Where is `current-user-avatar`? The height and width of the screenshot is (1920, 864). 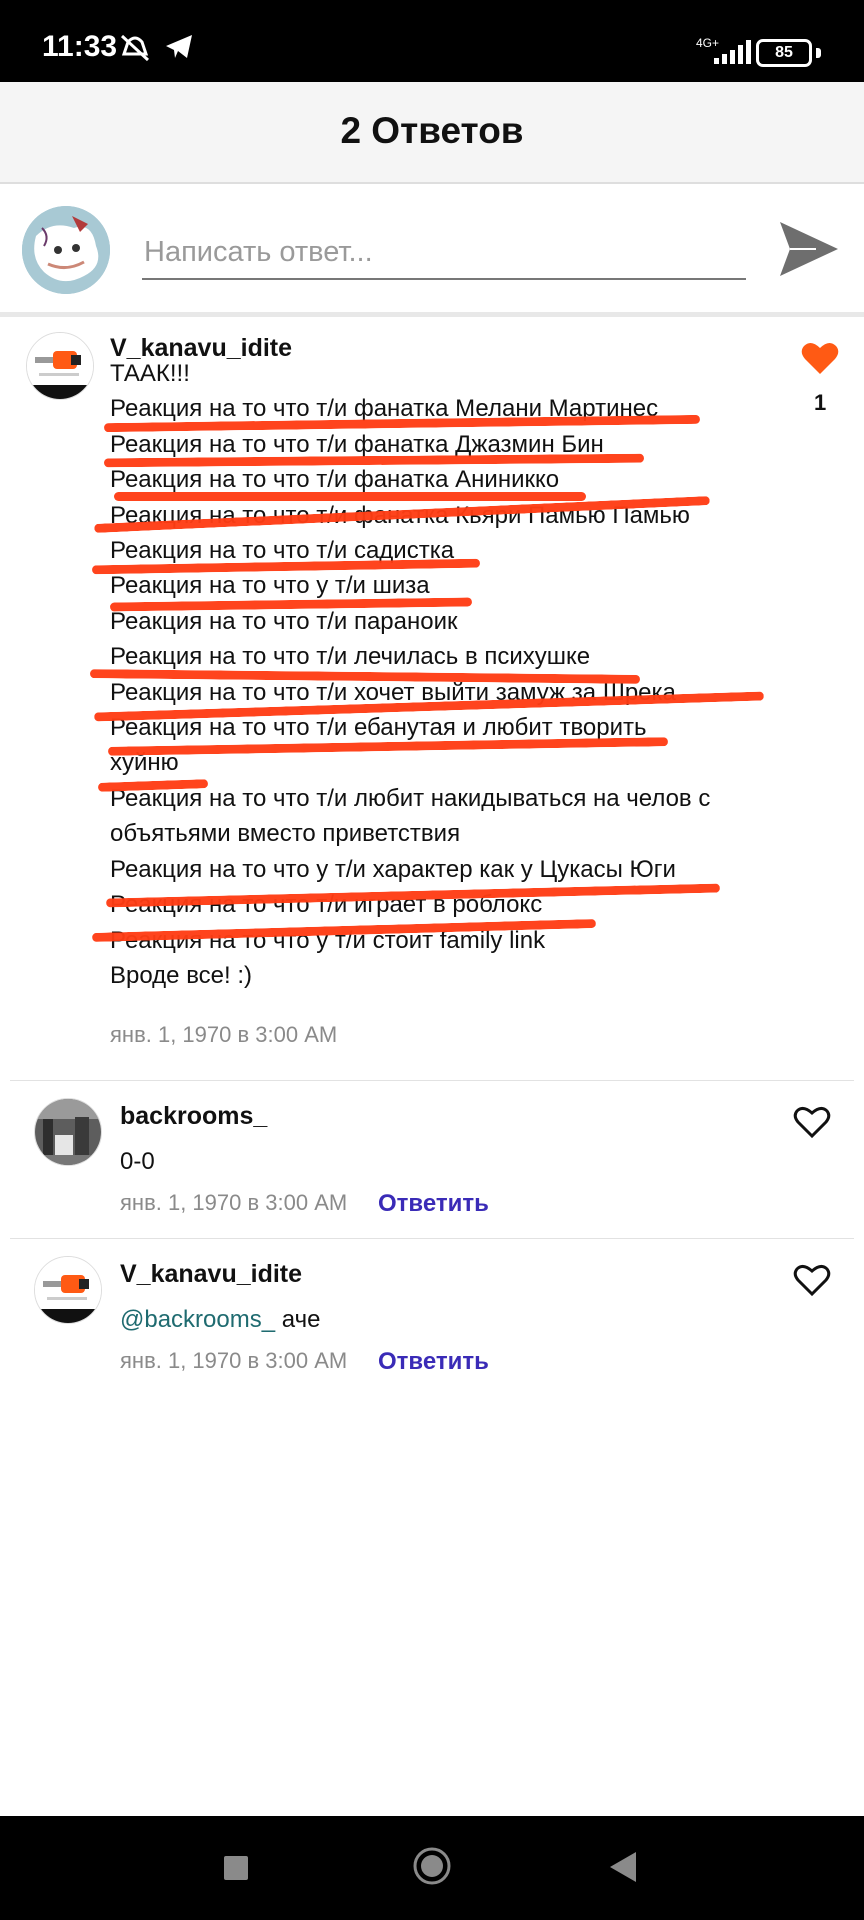 current-user-avatar is located at coordinates (66, 250).